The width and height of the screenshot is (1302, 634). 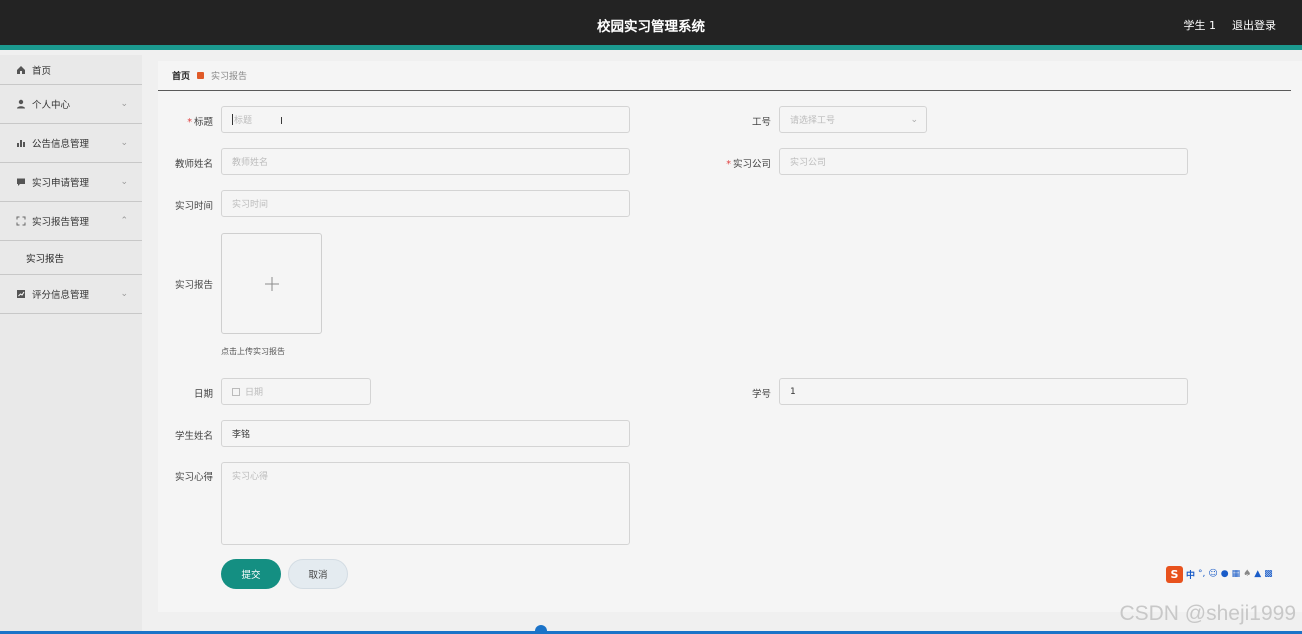 What do you see at coordinates (236, 391) in the screenshot?
I see `calendar-icon` at bounding box center [236, 391].